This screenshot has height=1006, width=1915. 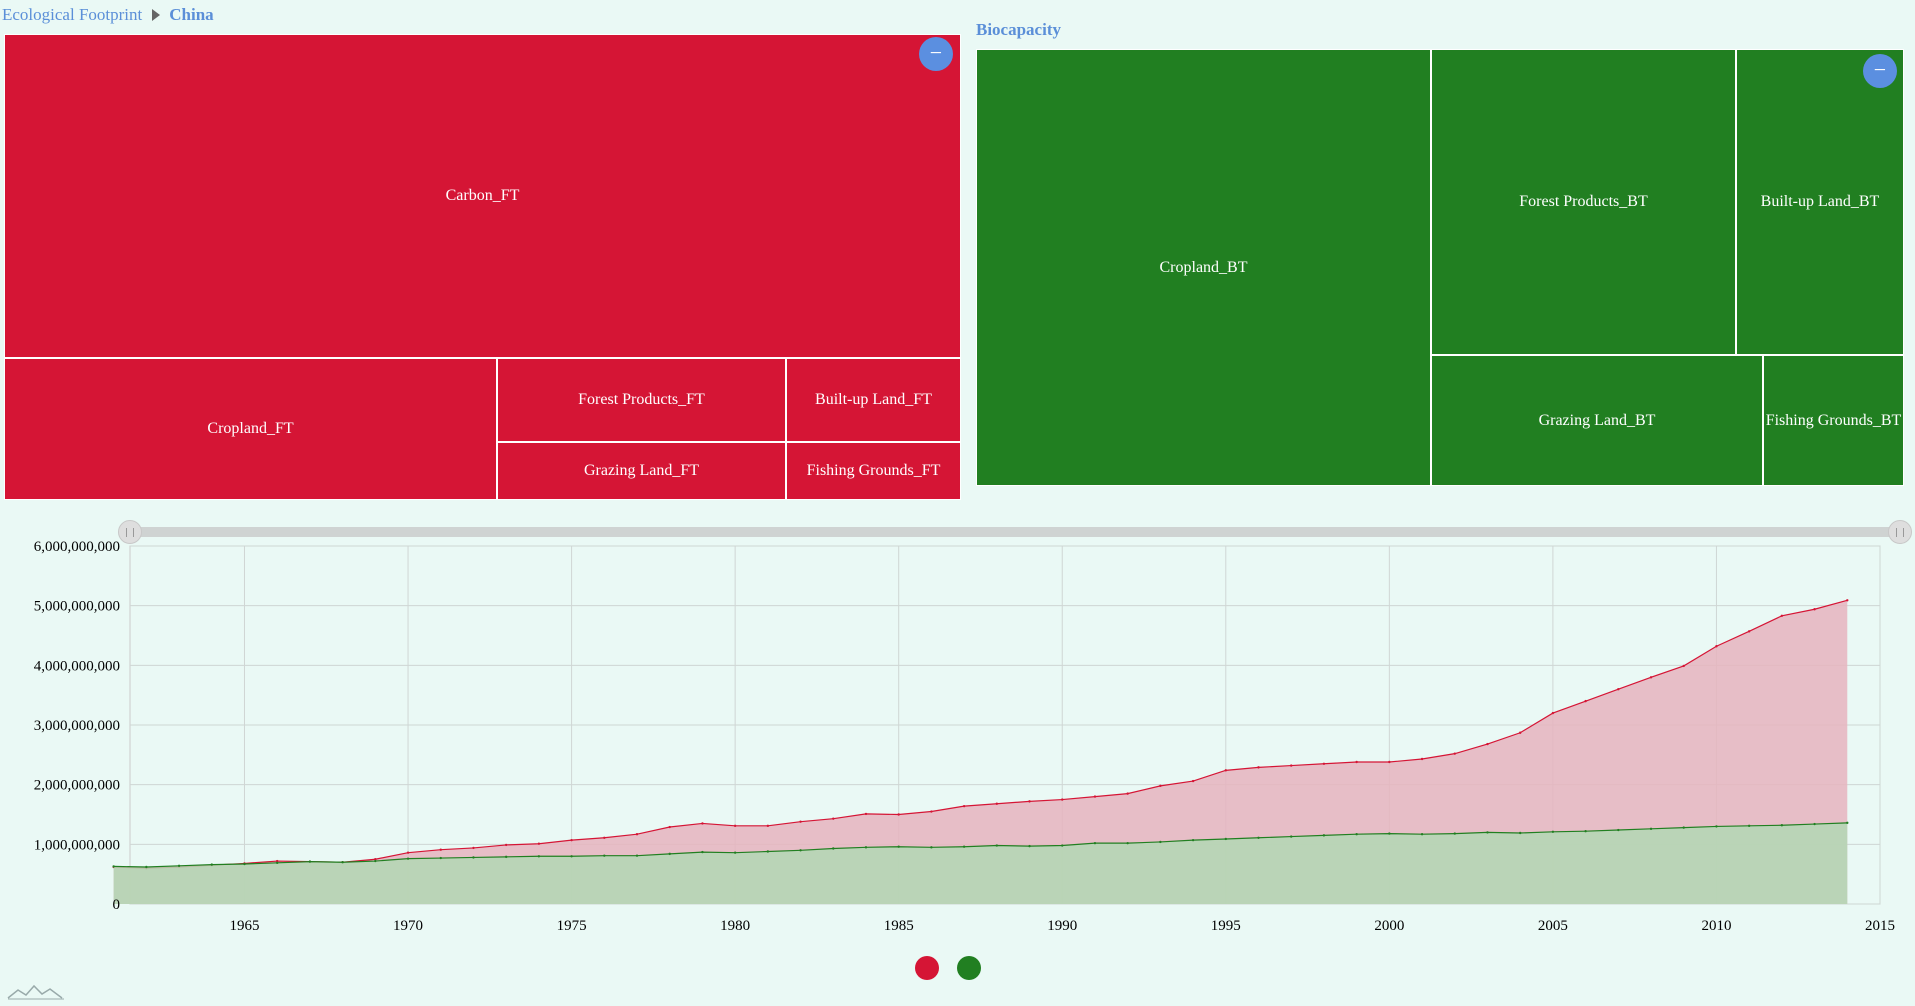 What do you see at coordinates (244, 926) in the screenshot?
I see `x-tick-label: 1965` at bounding box center [244, 926].